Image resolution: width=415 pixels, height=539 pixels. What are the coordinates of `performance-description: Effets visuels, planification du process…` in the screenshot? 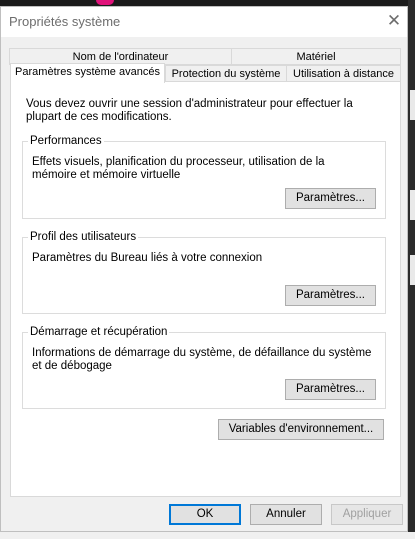 It's located at (178, 168).